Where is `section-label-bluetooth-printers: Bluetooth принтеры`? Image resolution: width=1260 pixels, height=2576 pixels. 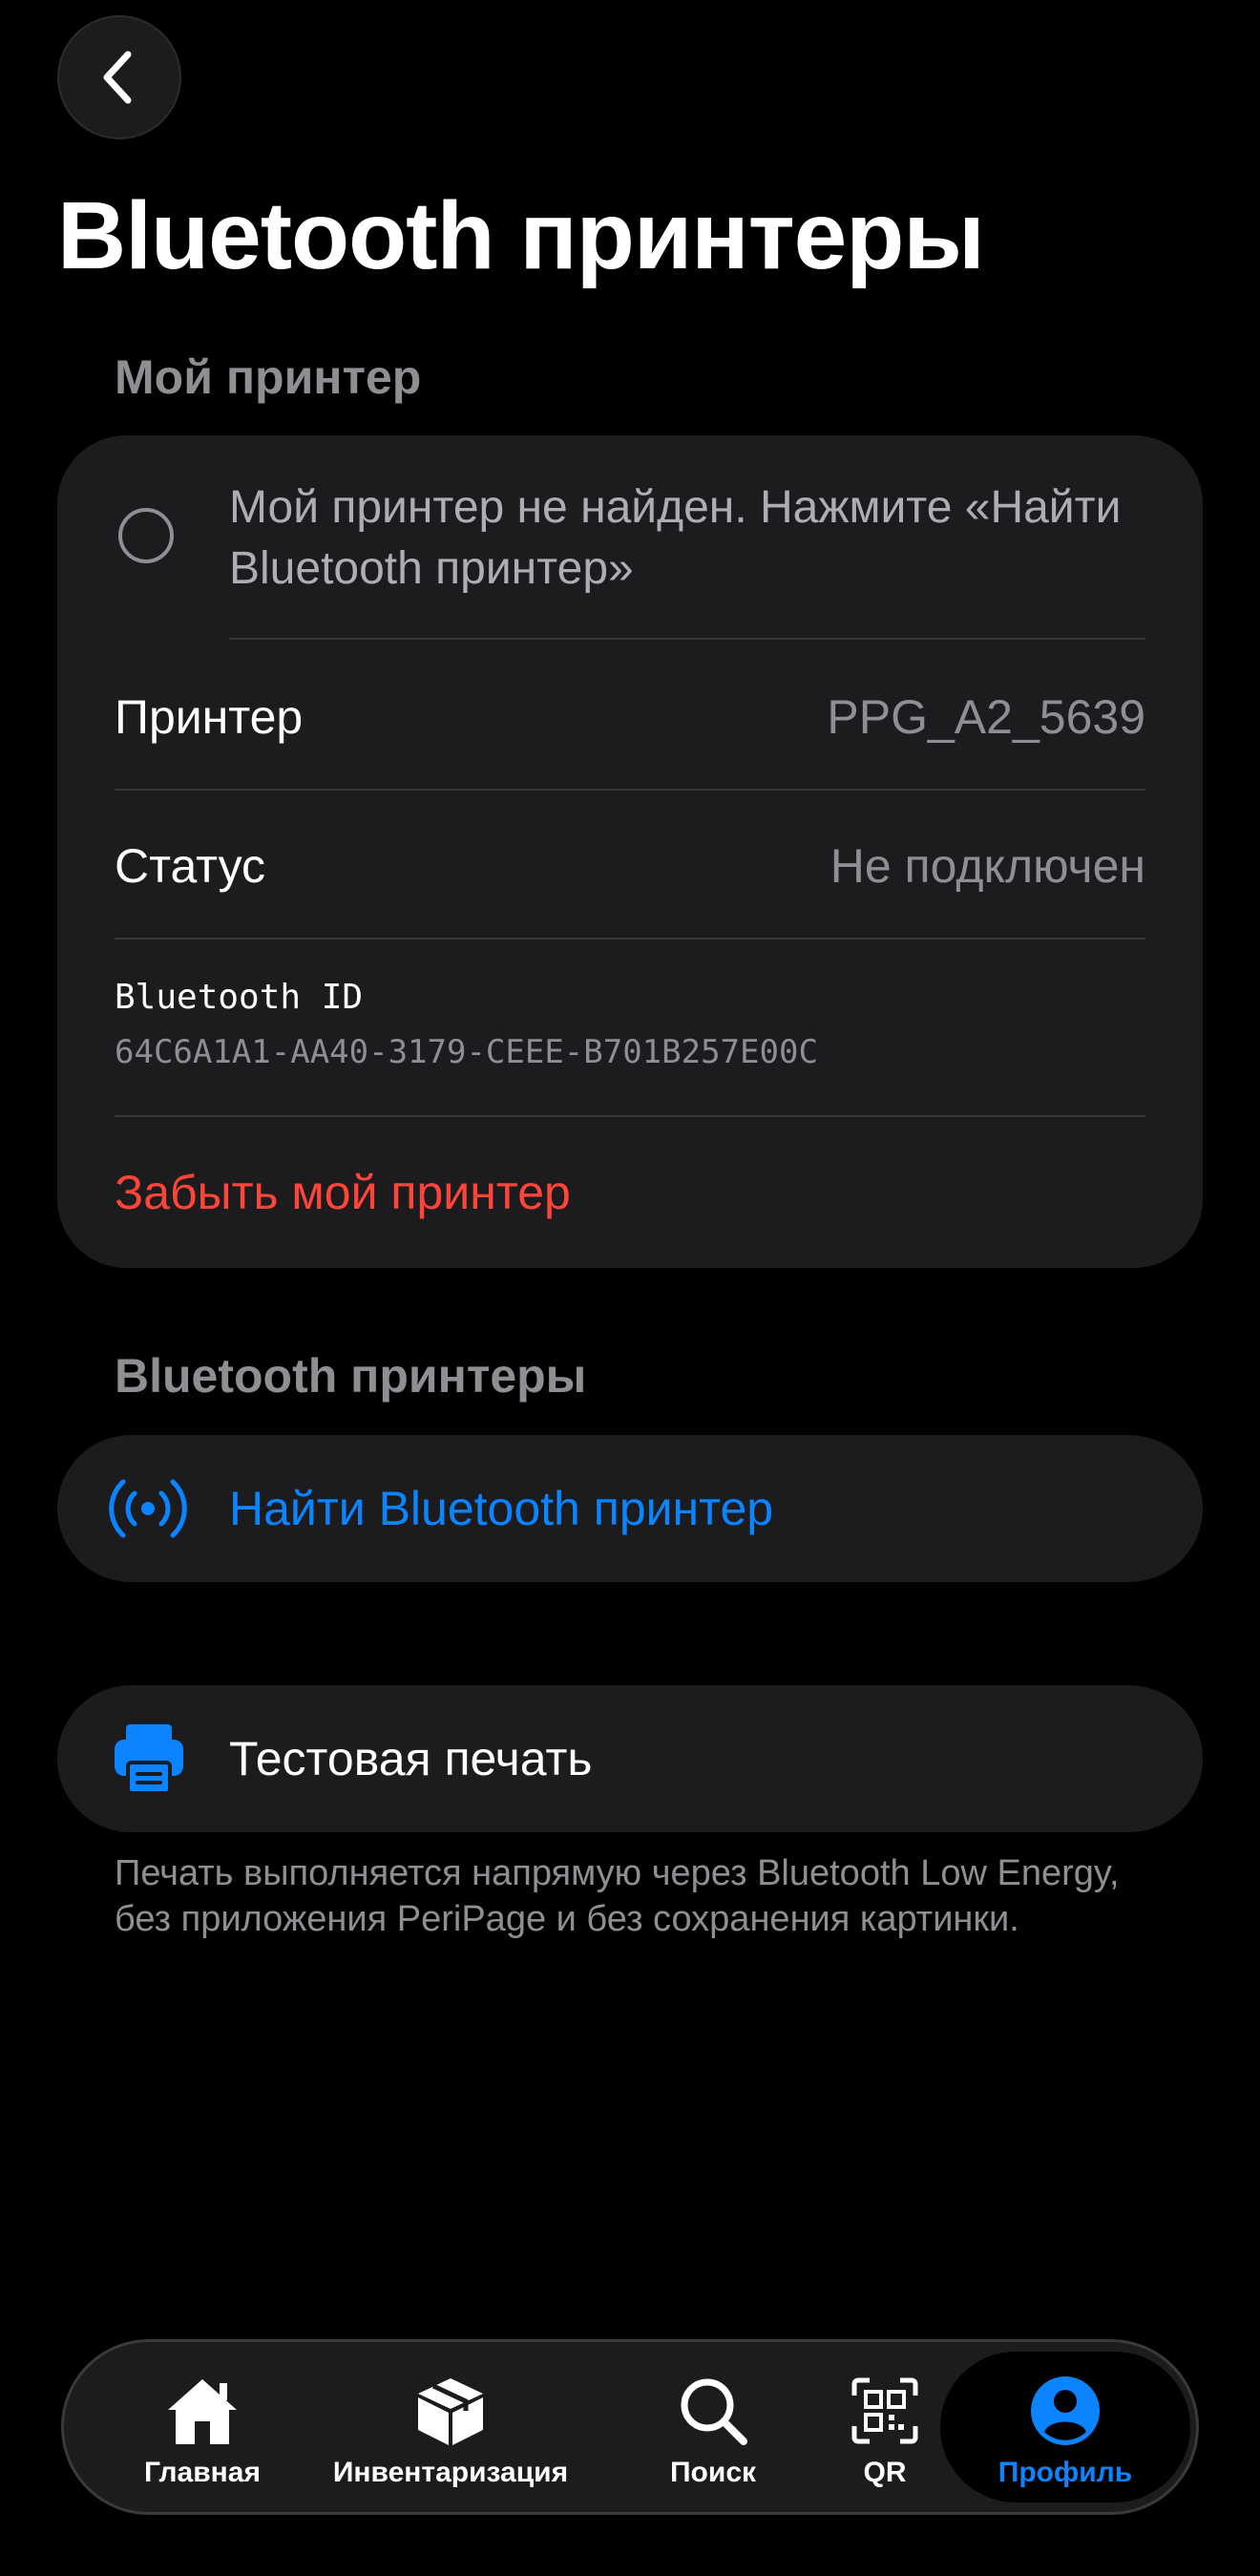 section-label-bluetooth-printers: Bluetooth принтеры is located at coordinates (351, 1376).